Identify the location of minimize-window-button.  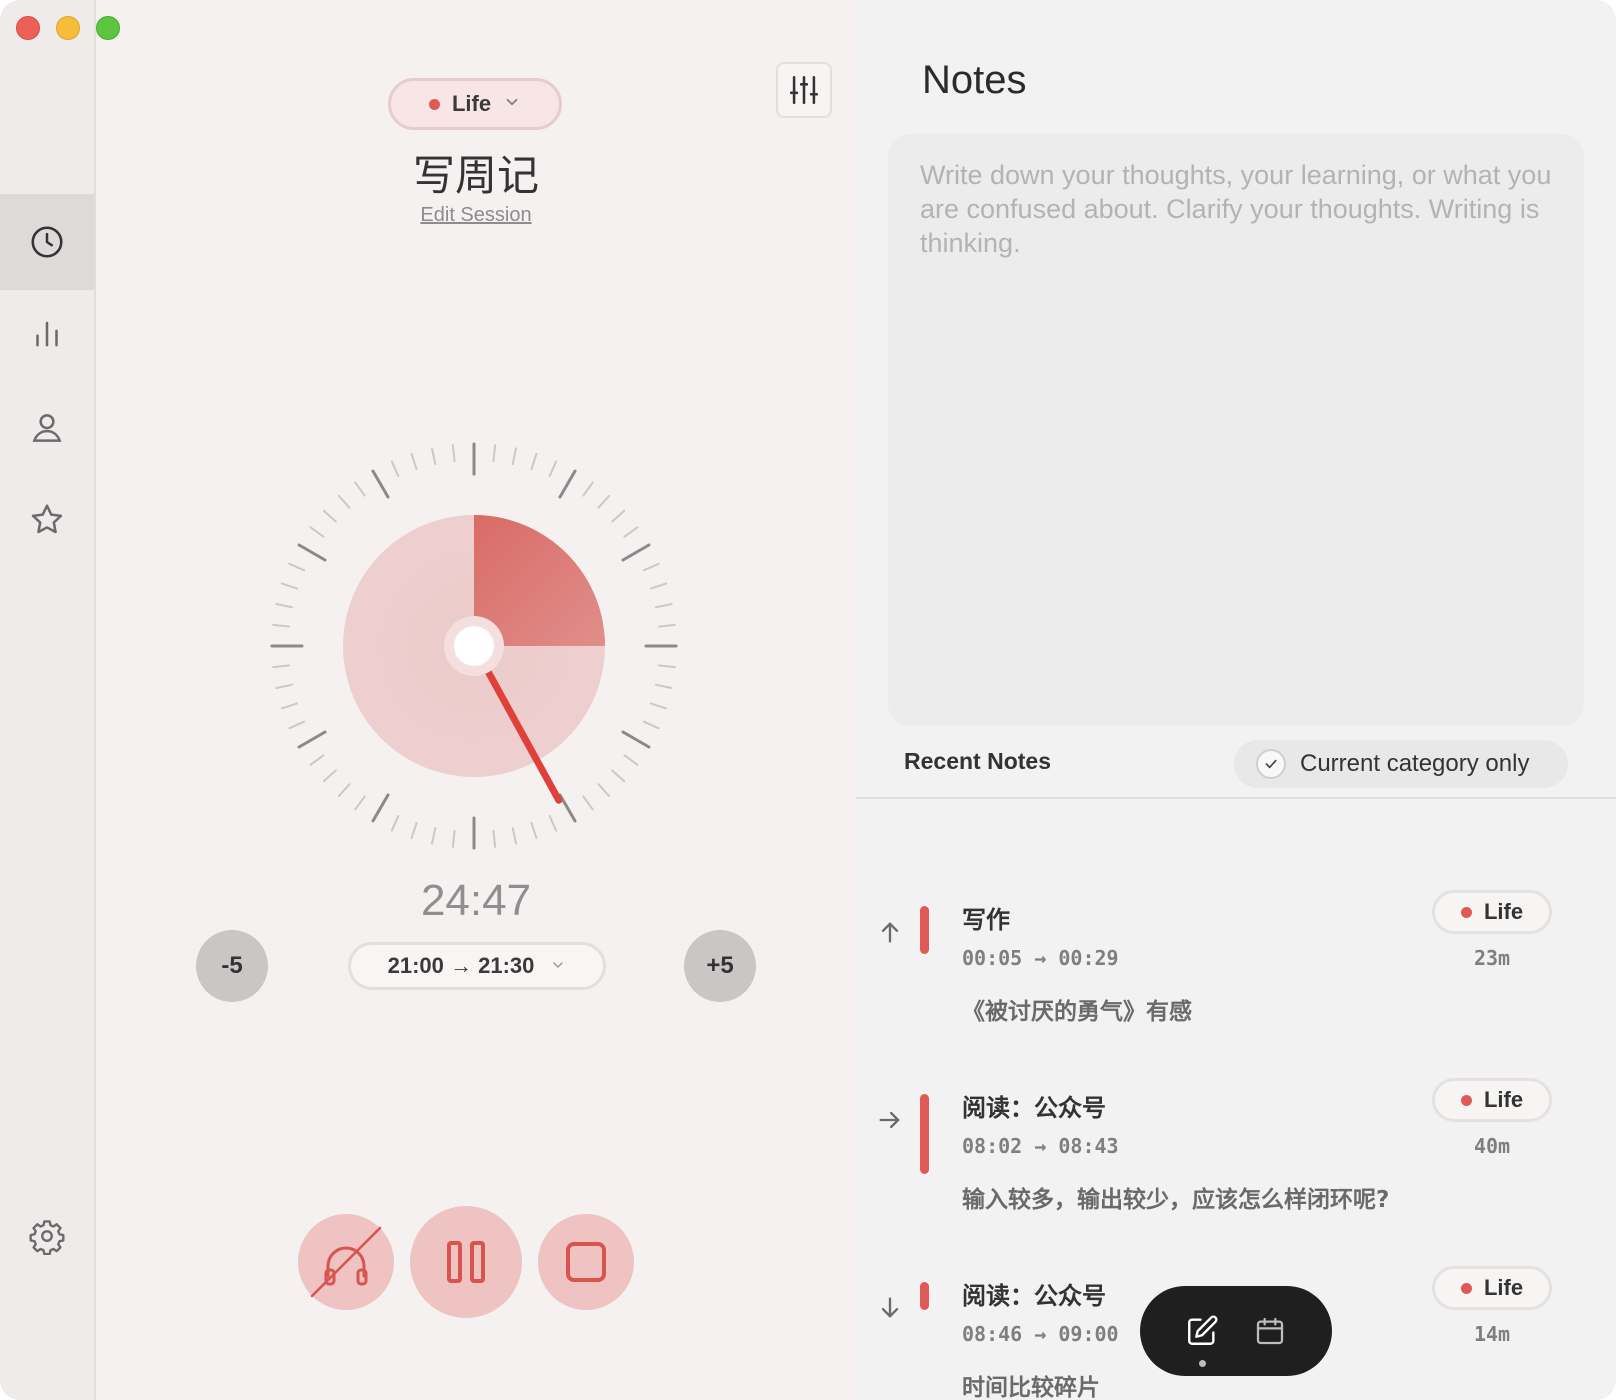
(68, 28).